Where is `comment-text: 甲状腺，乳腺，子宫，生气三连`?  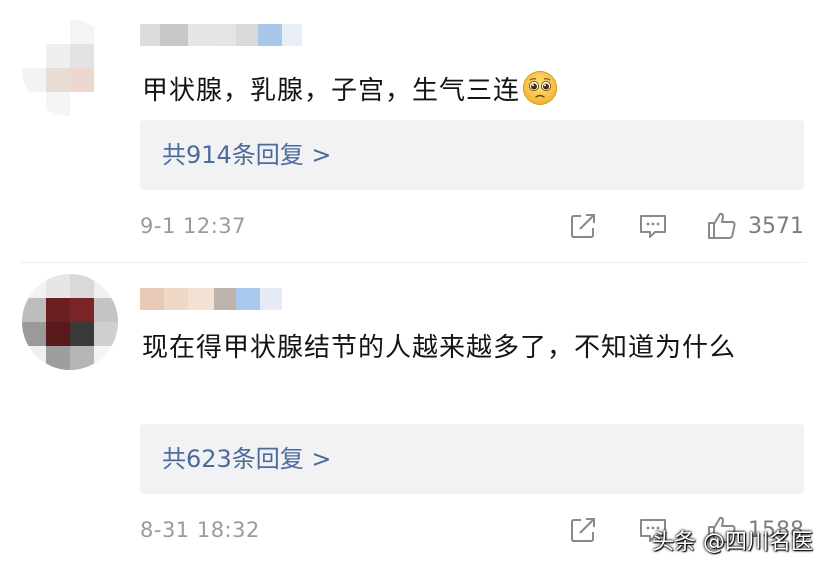
comment-text: 甲状腺，乳腺，子宫，生气三连 is located at coordinates (472, 89).